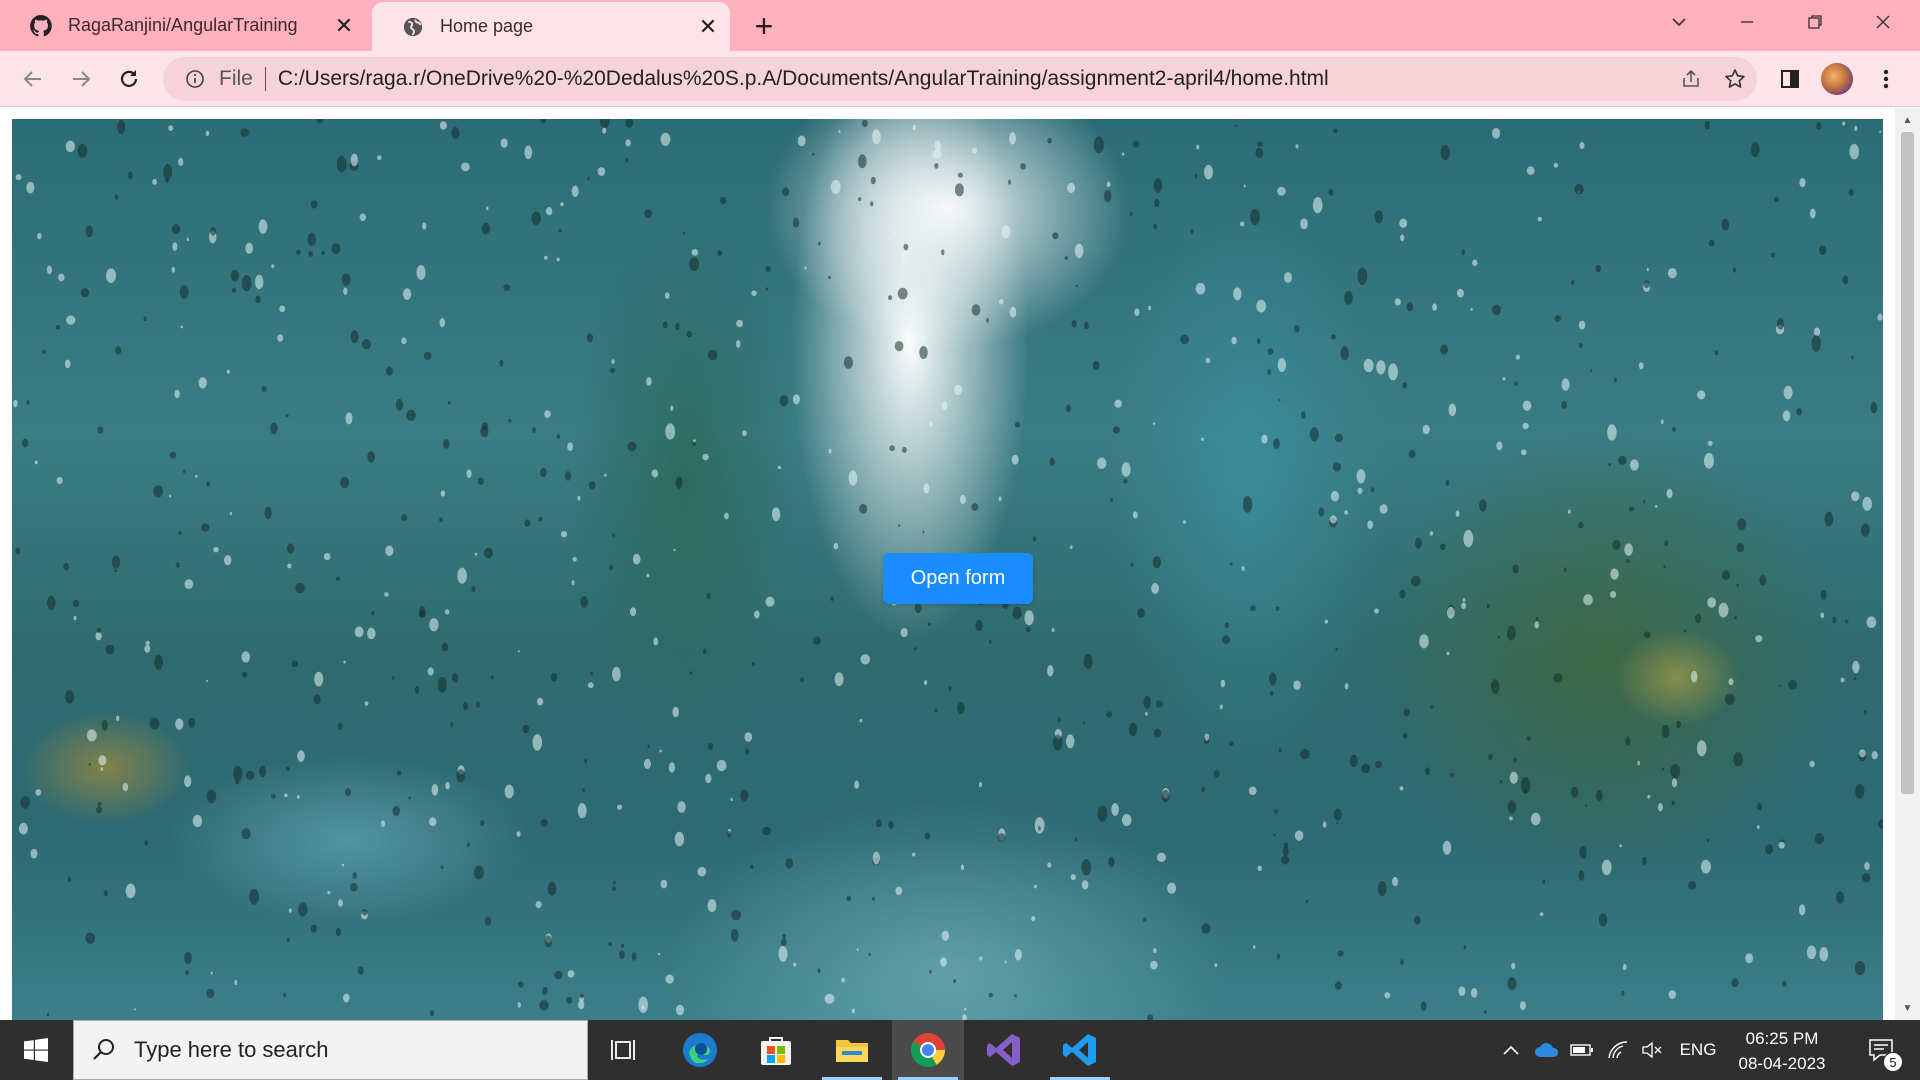 Image resolution: width=1920 pixels, height=1080 pixels. I want to click on show-hidden-icons-chevron-icon, so click(1511, 1050).